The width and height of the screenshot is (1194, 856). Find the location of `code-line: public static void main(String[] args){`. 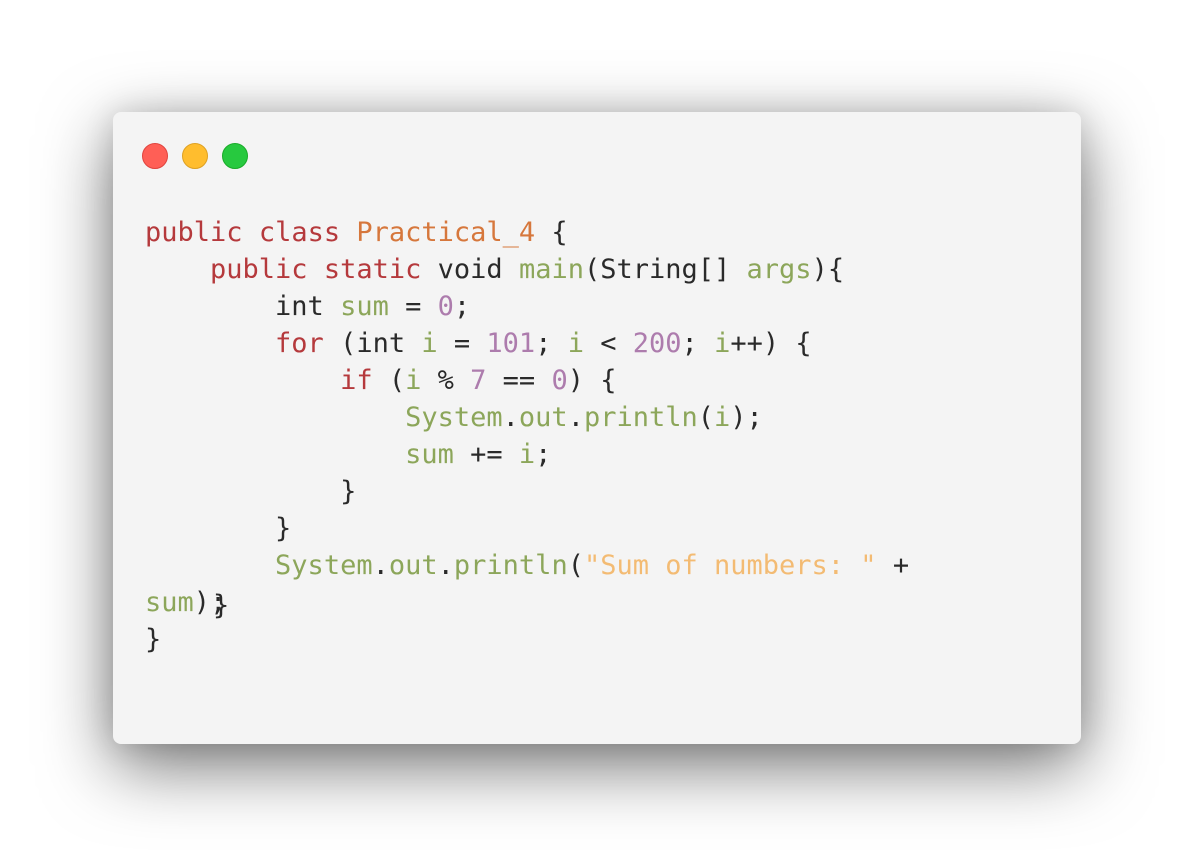

code-line: public static void main(String[] args){ is located at coordinates (527, 269).